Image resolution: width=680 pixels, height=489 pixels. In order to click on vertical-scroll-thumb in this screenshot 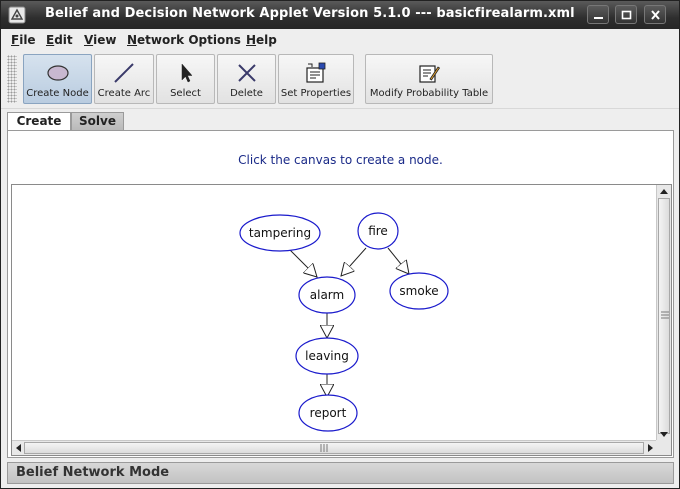, I will do `click(664, 316)`.